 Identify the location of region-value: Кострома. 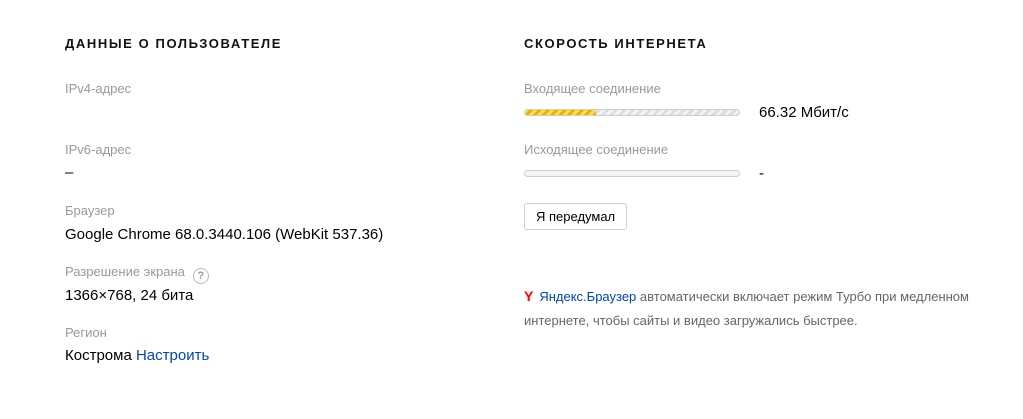
(98, 355).